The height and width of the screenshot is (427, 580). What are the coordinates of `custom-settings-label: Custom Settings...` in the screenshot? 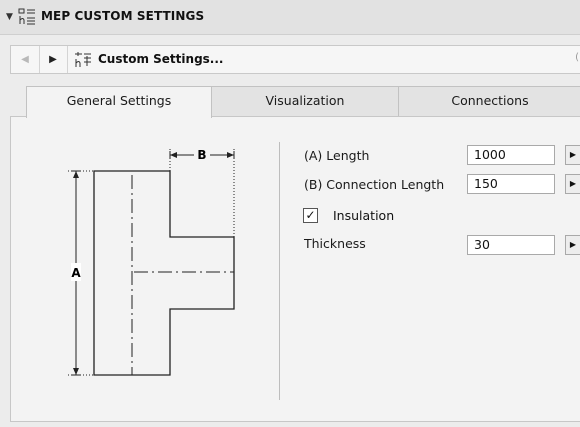 It's located at (160, 59).